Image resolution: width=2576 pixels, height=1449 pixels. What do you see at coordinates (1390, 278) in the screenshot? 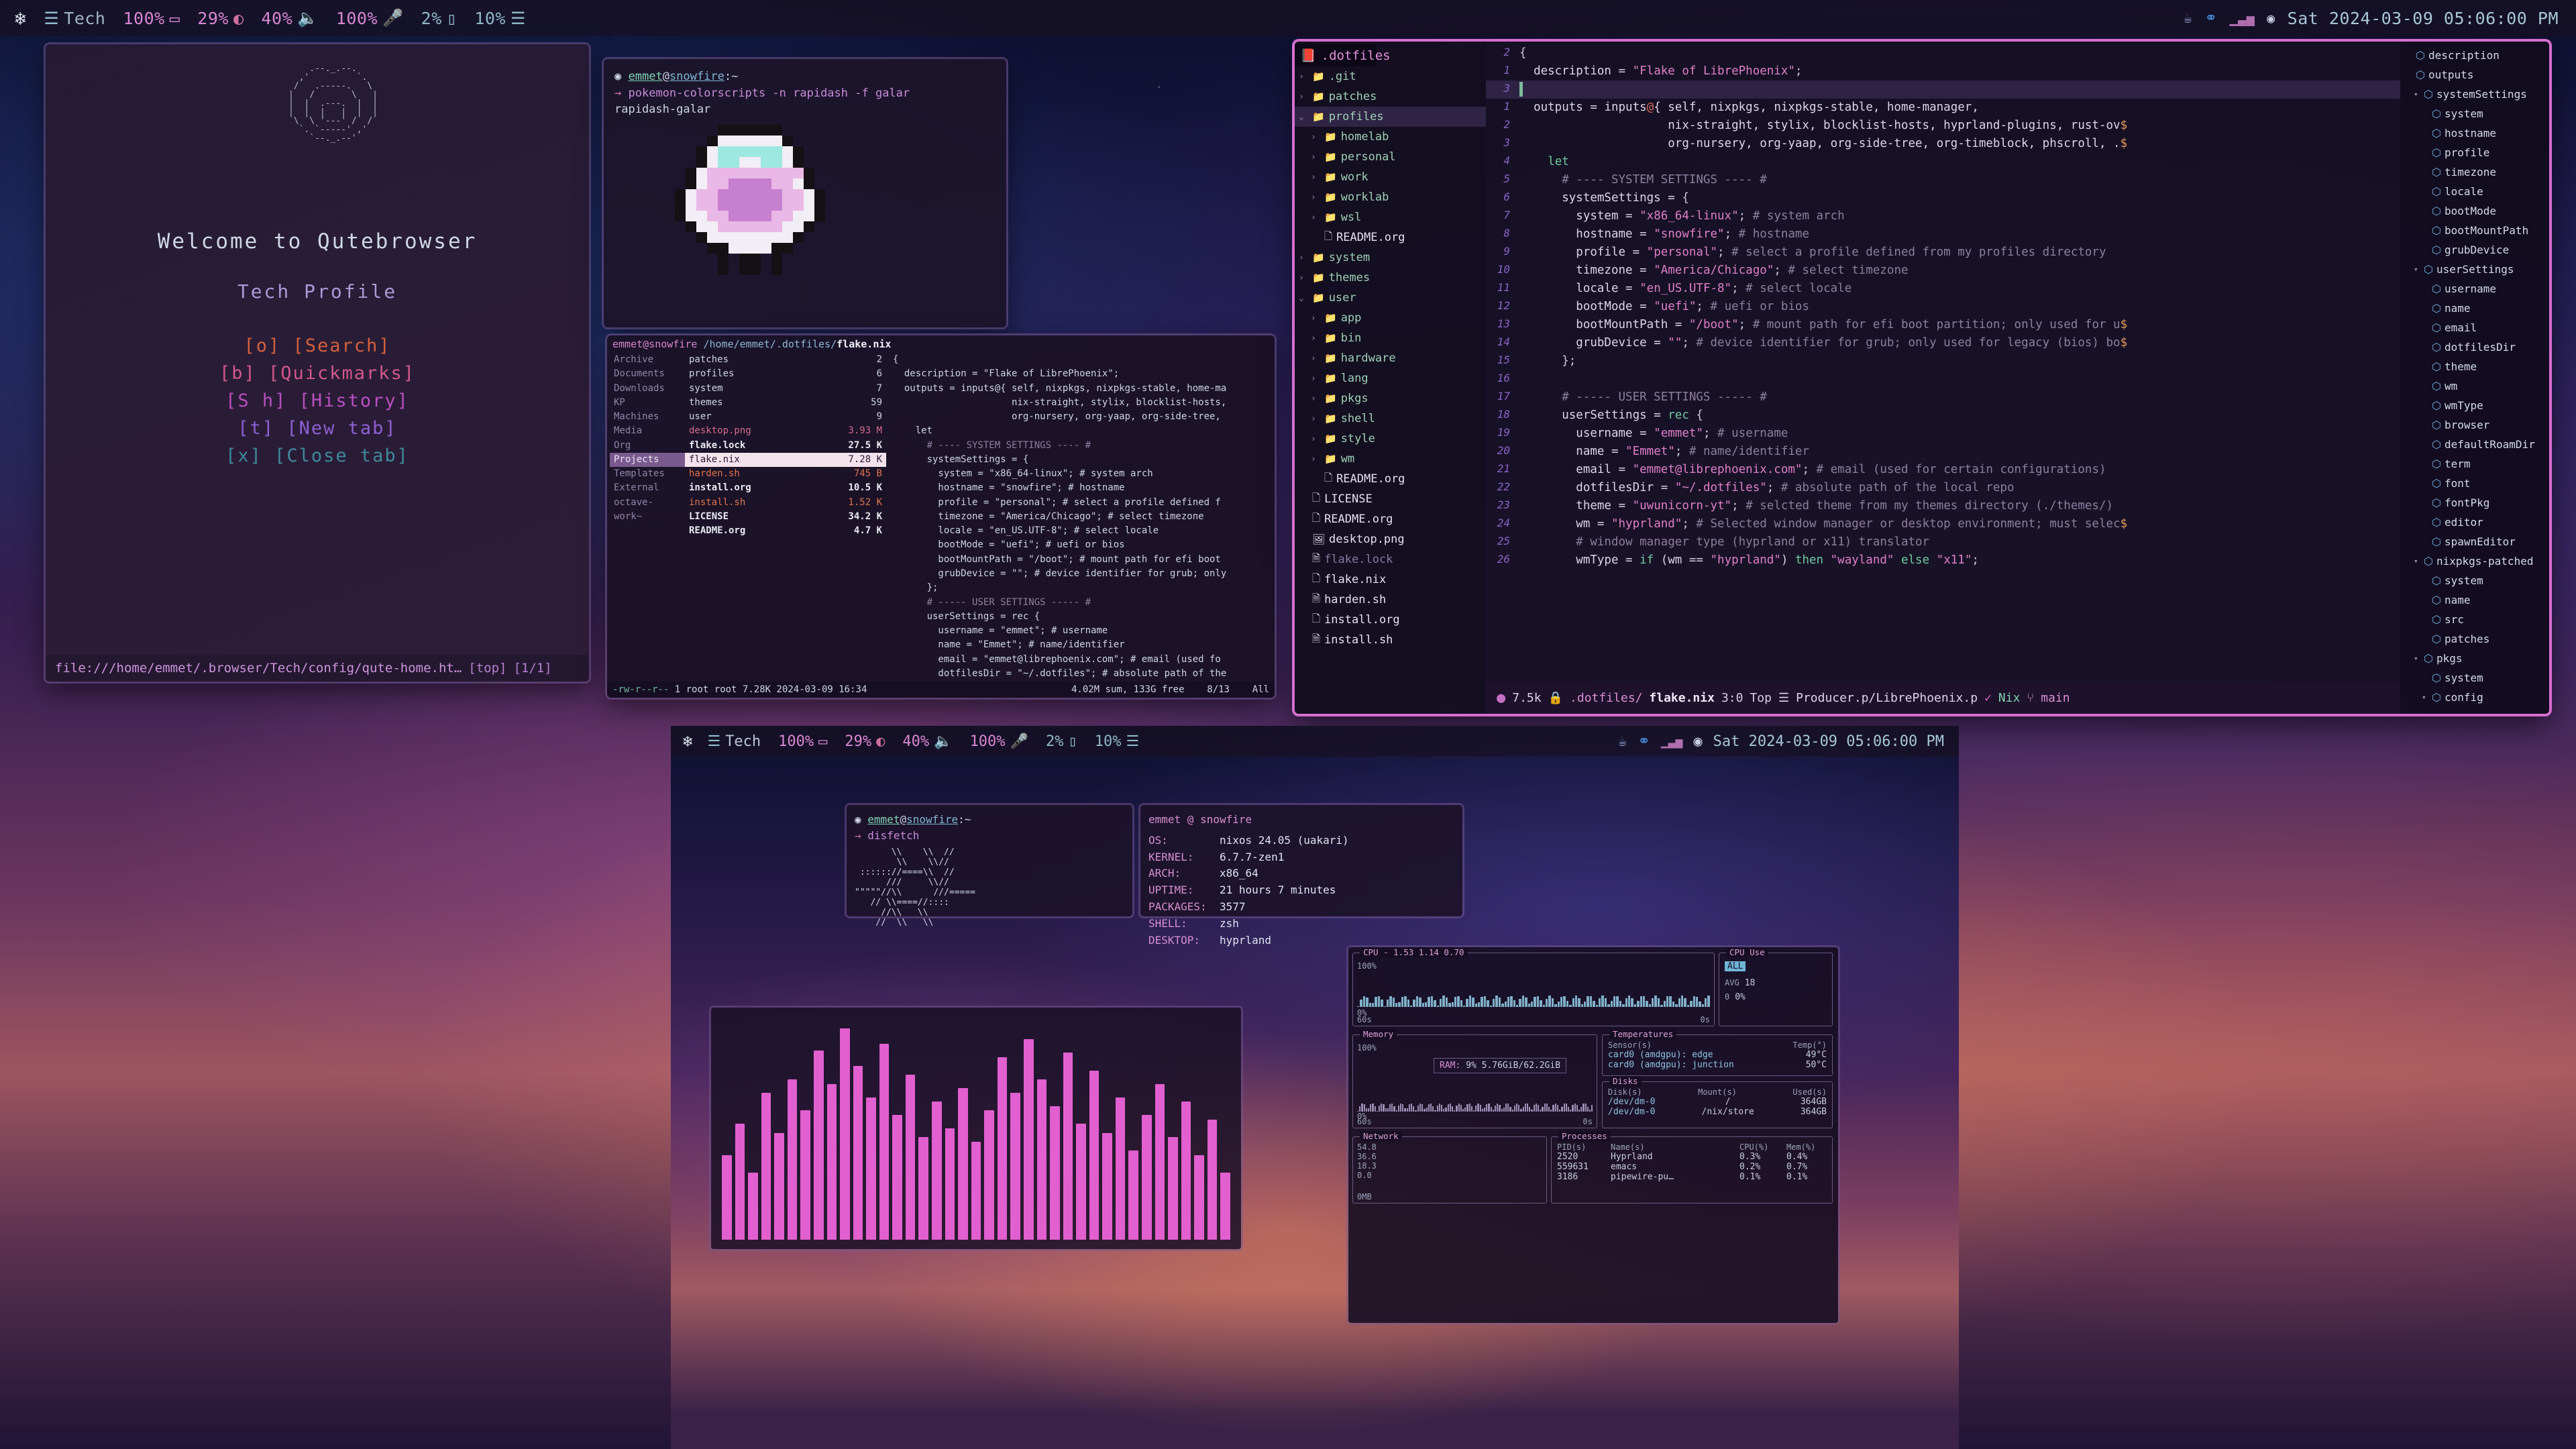
I see `treemacs-node: › 📁 themes` at bounding box center [1390, 278].